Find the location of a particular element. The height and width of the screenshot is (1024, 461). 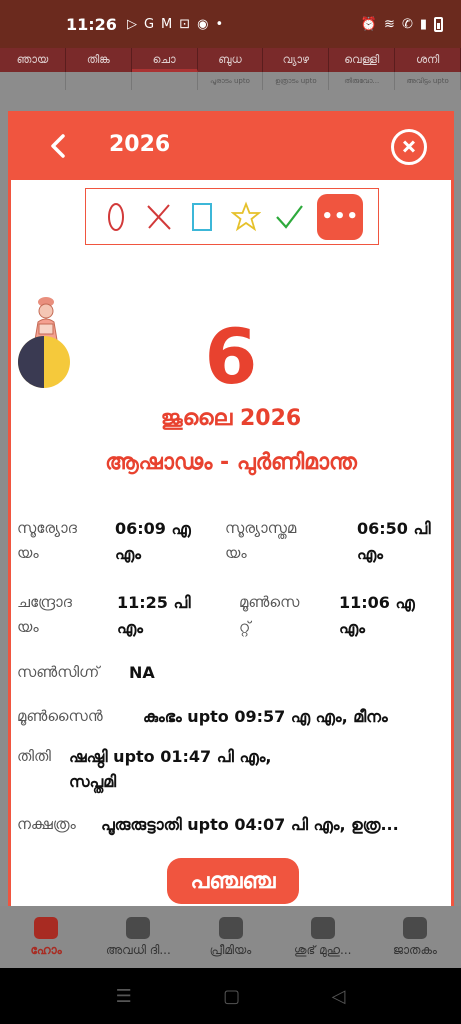

wifi-icon: ≋ is located at coordinates (389, 24).